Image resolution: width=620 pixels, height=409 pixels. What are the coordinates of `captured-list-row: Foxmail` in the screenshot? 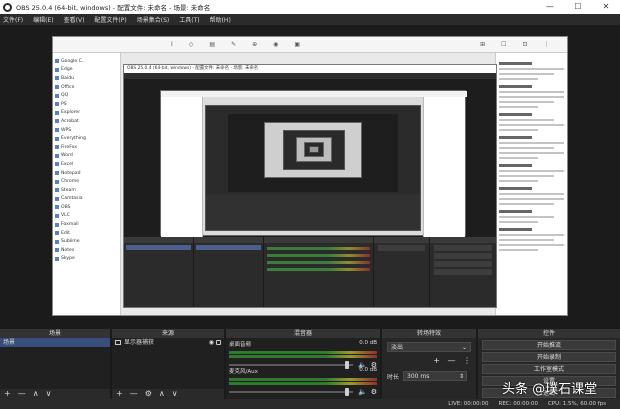 It's located at (86, 224).